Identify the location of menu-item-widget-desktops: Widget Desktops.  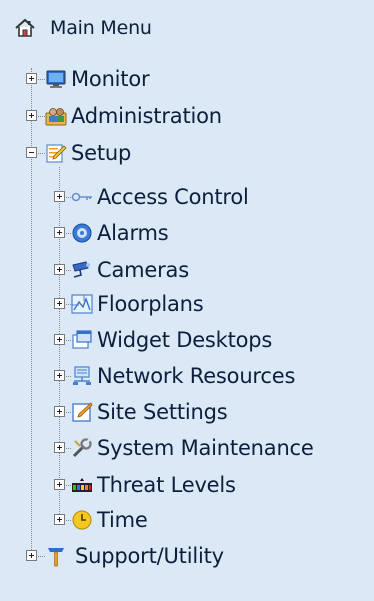
(171, 340).